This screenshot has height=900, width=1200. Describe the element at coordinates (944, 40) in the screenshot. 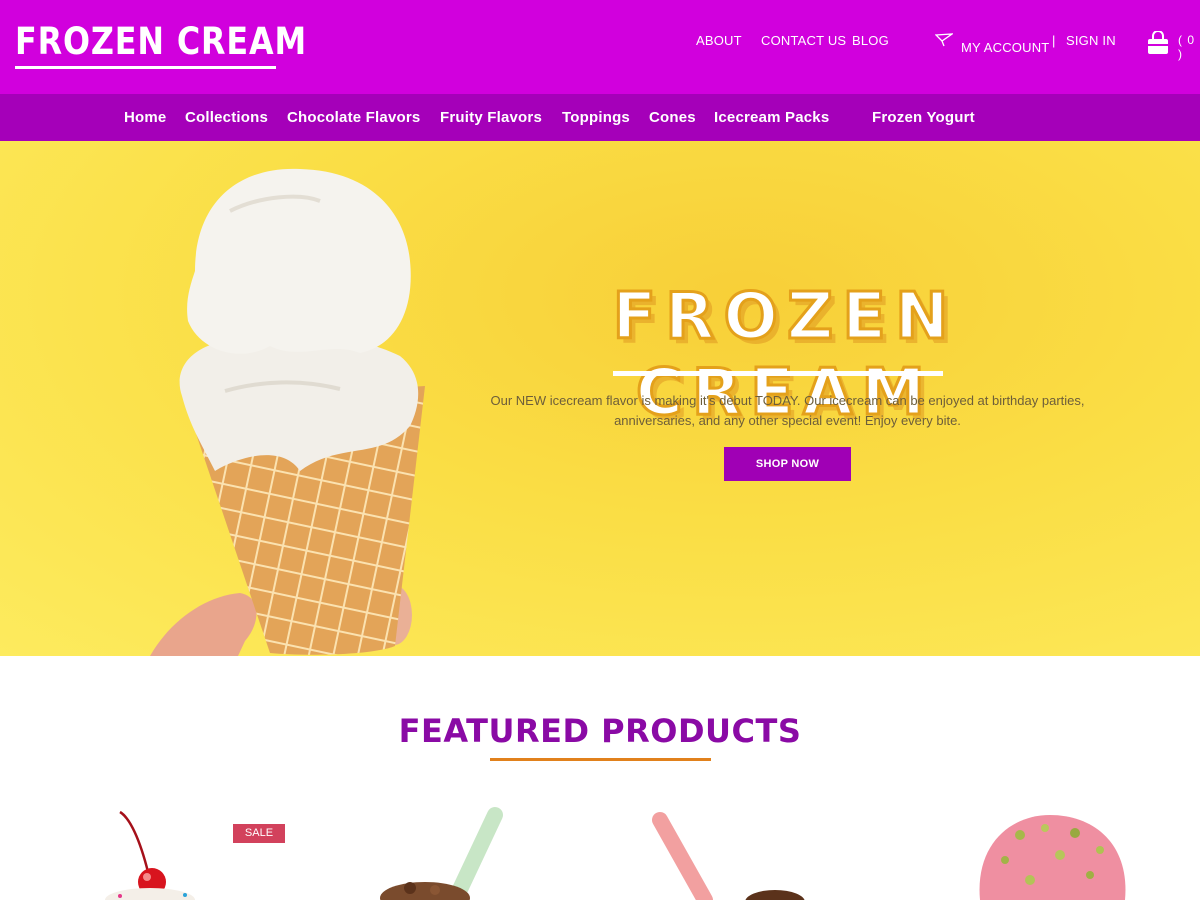

I see `paper-plane-icon` at that location.